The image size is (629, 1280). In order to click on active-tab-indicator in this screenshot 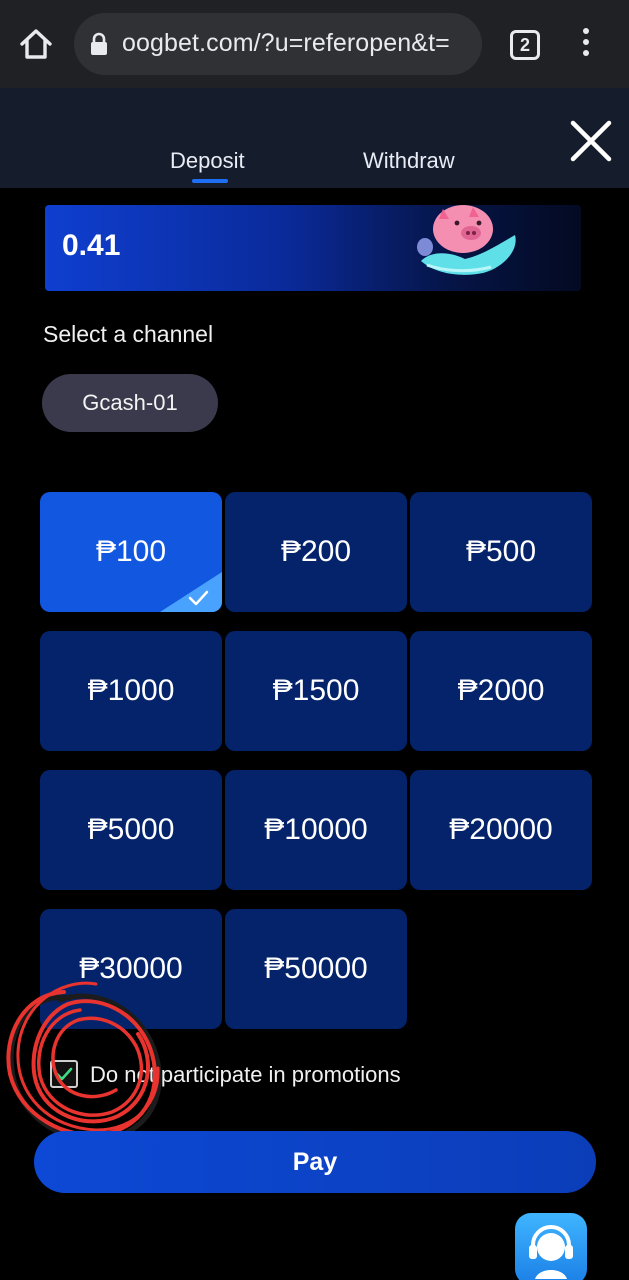, I will do `click(210, 181)`.